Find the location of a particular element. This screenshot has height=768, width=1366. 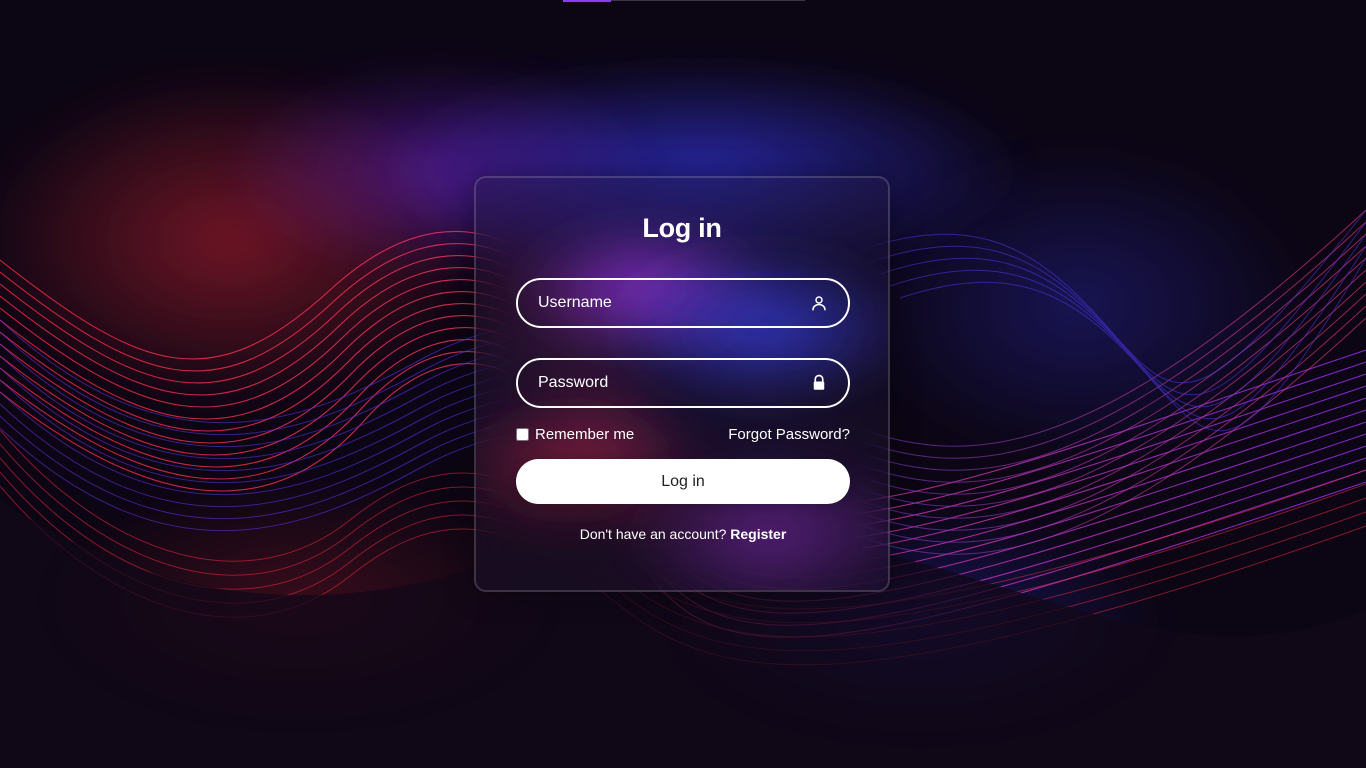

password-field is located at coordinates (683, 383).